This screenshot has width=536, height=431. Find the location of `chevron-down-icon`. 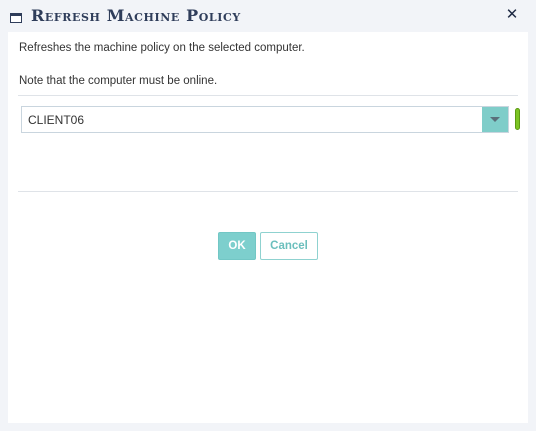

chevron-down-icon is located at coordinates (495, 119).